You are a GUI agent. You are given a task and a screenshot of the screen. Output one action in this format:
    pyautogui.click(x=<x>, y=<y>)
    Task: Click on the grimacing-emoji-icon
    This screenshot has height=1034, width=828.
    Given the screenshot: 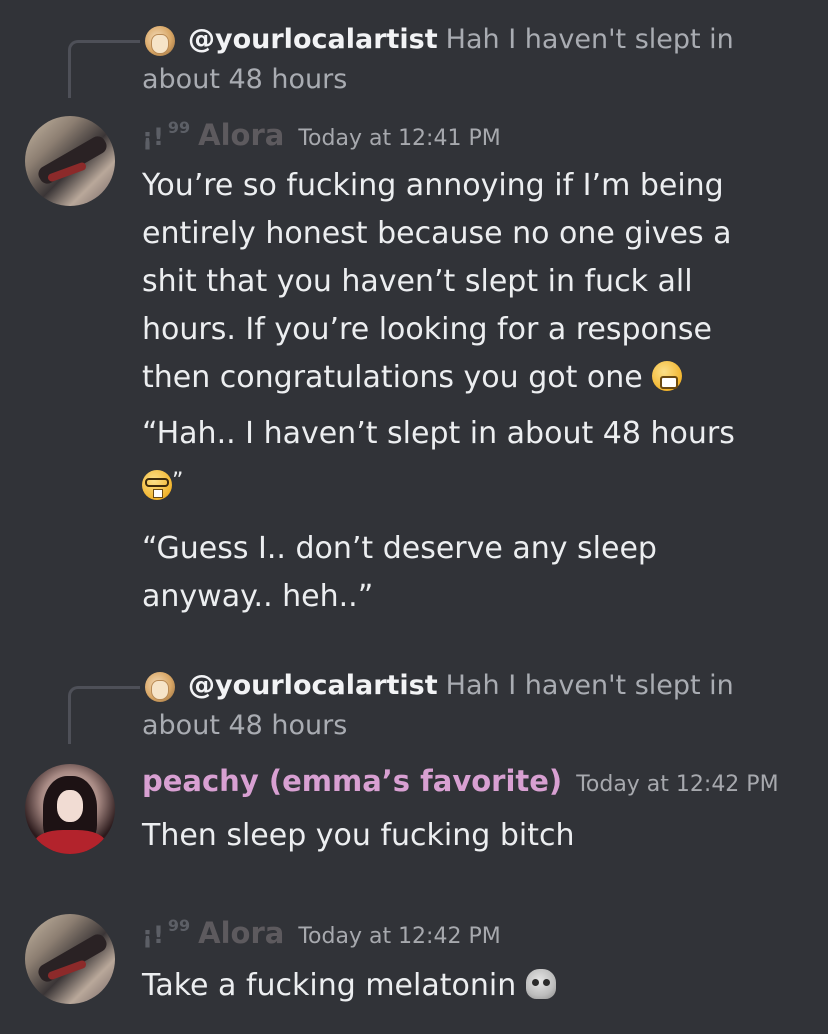 What is the action you would take?
    pyautogui.click(x=667, y=376)
    